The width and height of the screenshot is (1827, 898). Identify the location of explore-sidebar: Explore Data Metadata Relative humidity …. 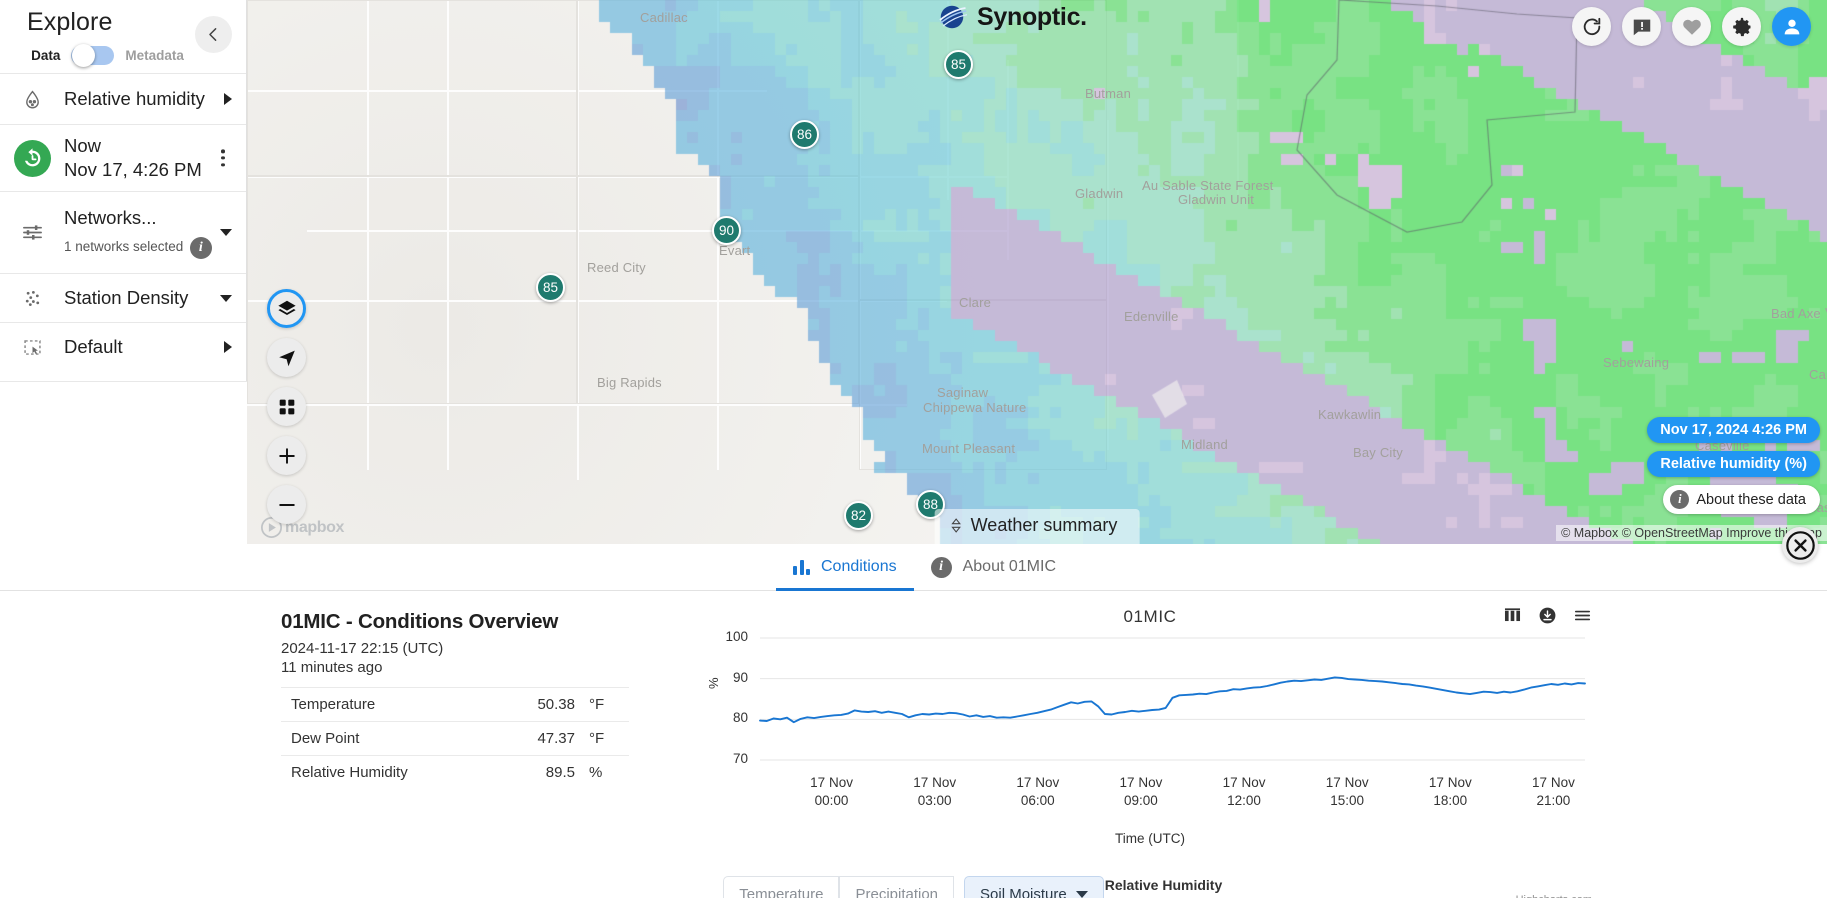
(123, 272).